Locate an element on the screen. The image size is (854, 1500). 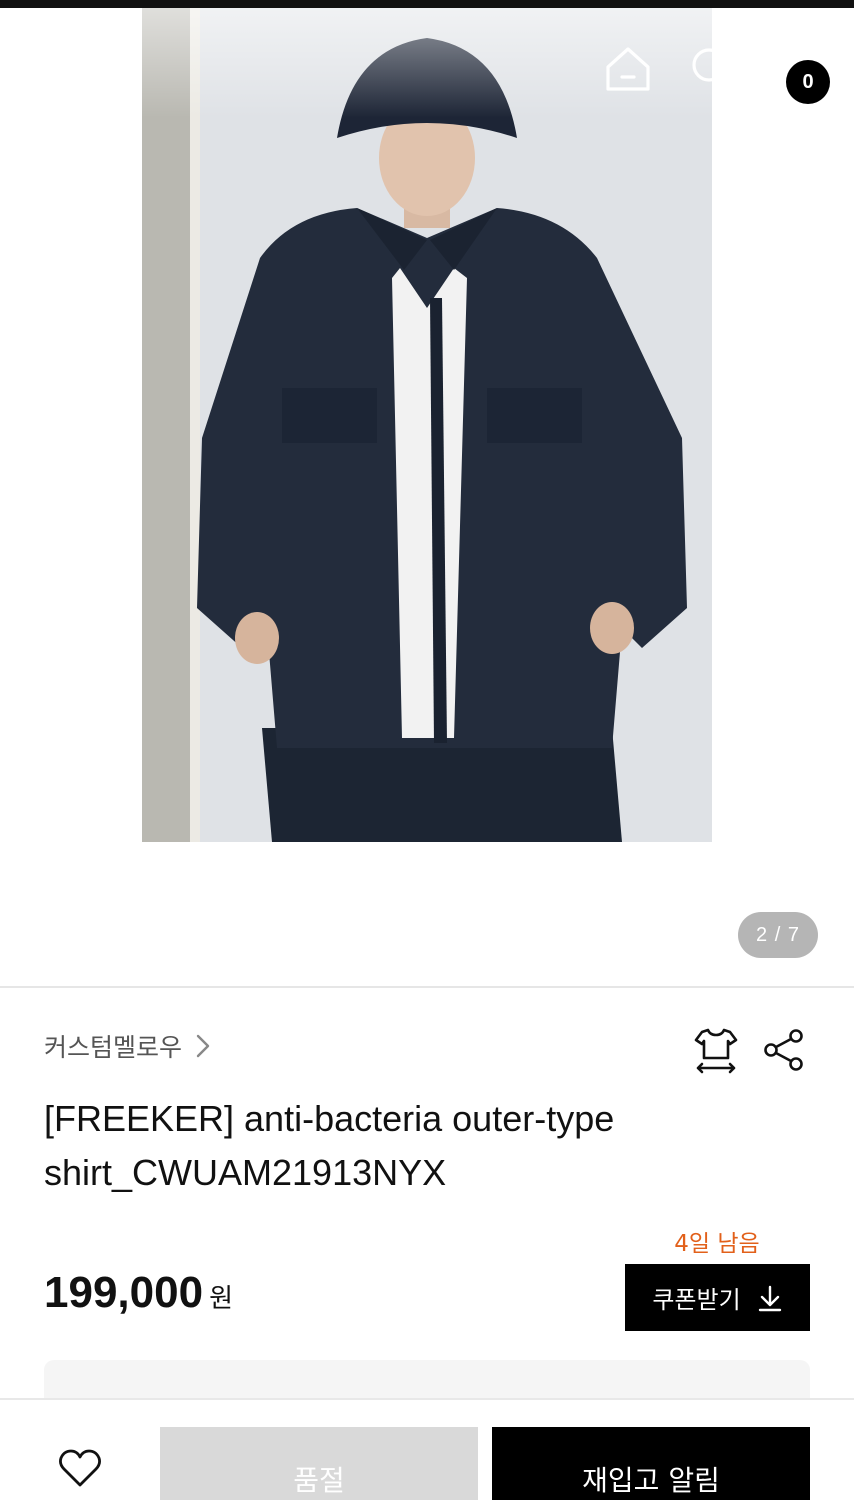
download-icon is located at coordinates (769, 1298).